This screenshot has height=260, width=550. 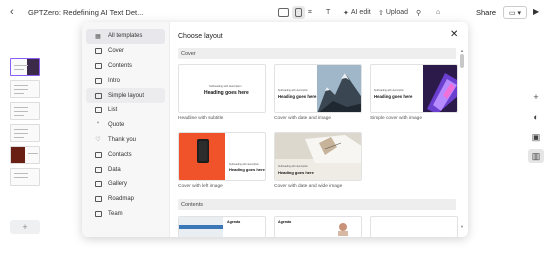 What do you see at coordinates (125, 169) in the screenshot?
I see `category-data: Data` at bounding box center [125, 169].